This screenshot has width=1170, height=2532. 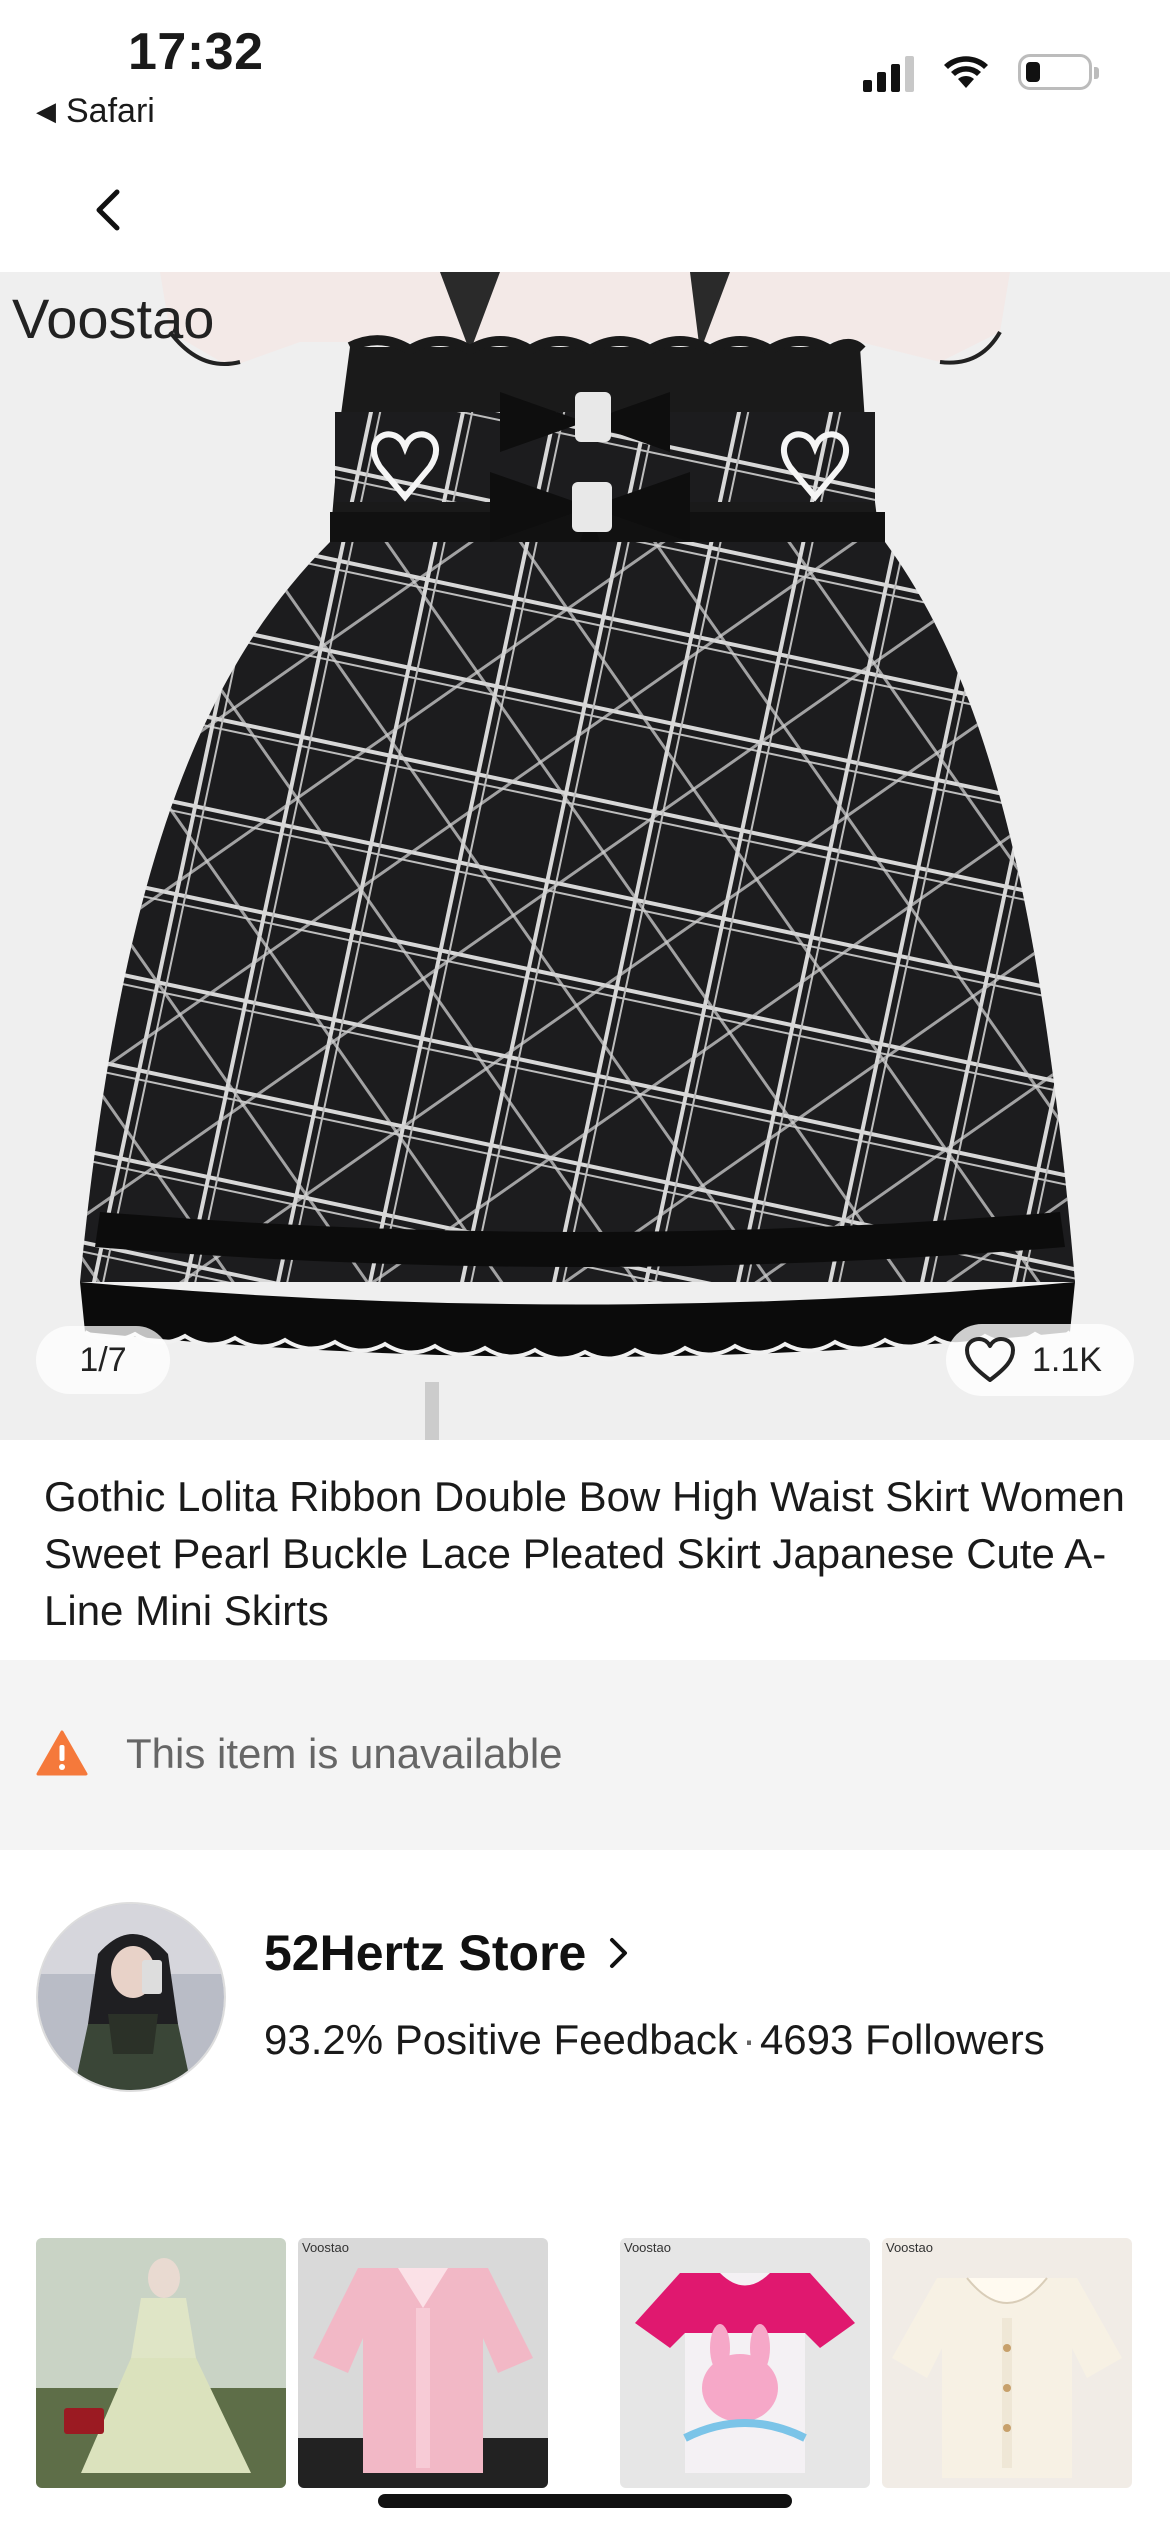 What do you see at coordinates (110, 111) in the screenshot?
I see `back-app-label: Safari` at bounding box center [110, 111].